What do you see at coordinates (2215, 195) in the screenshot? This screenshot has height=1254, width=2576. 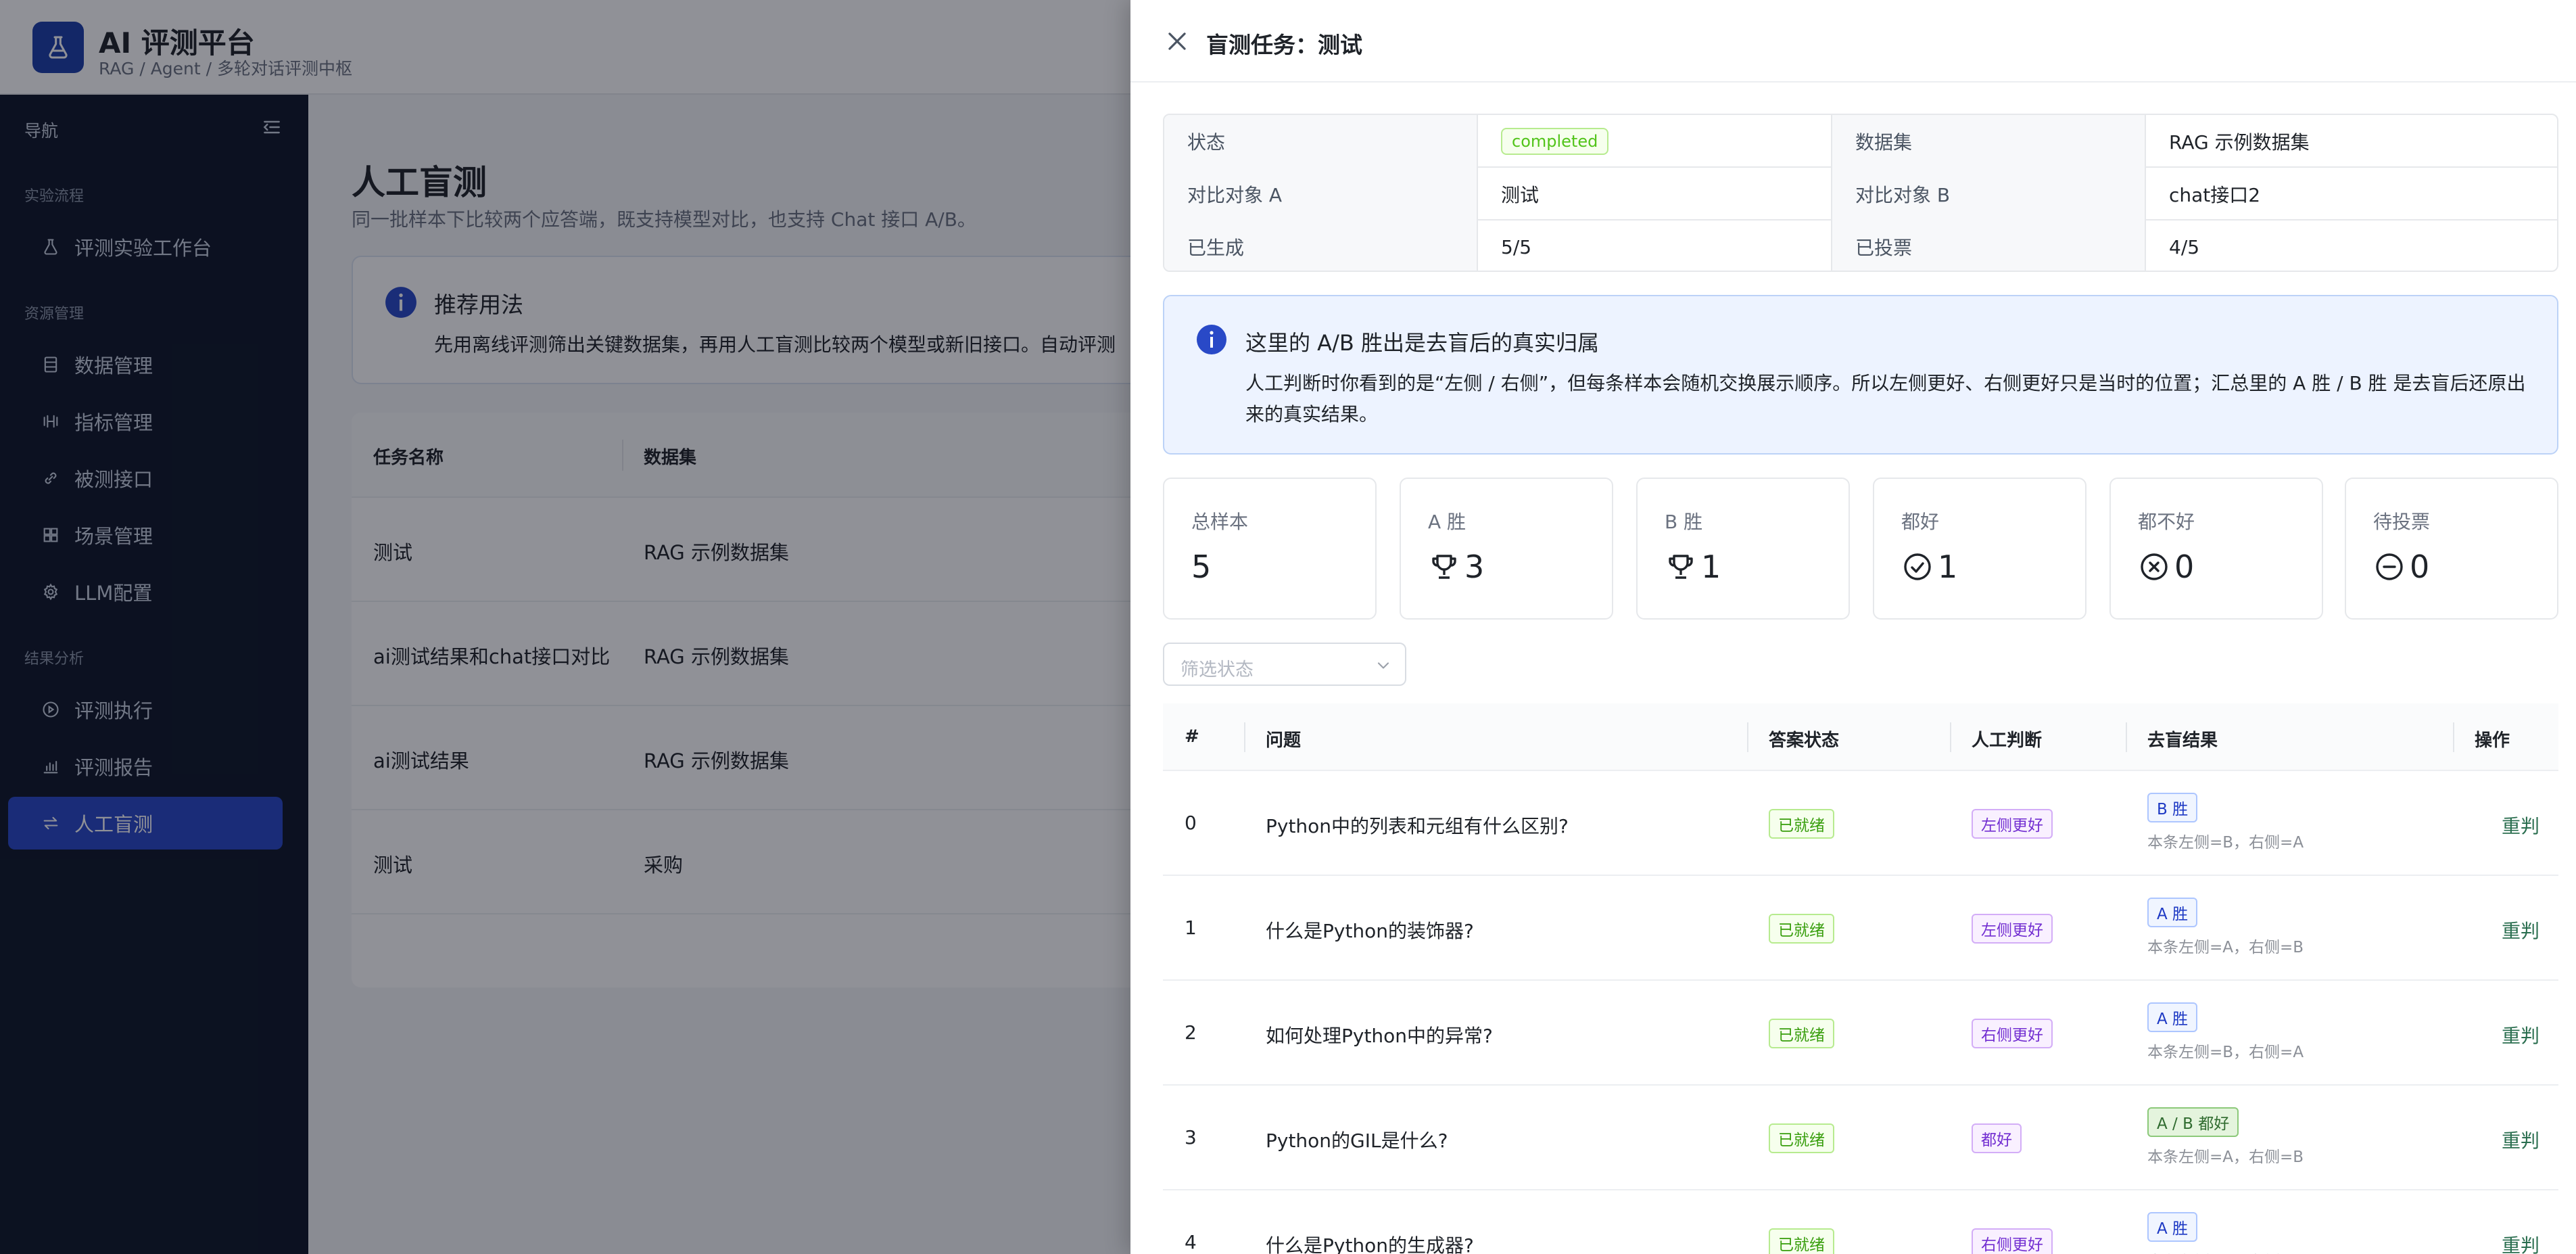 I see `info-value-target-b: chat接口2` at bounding box center [2215, 195].